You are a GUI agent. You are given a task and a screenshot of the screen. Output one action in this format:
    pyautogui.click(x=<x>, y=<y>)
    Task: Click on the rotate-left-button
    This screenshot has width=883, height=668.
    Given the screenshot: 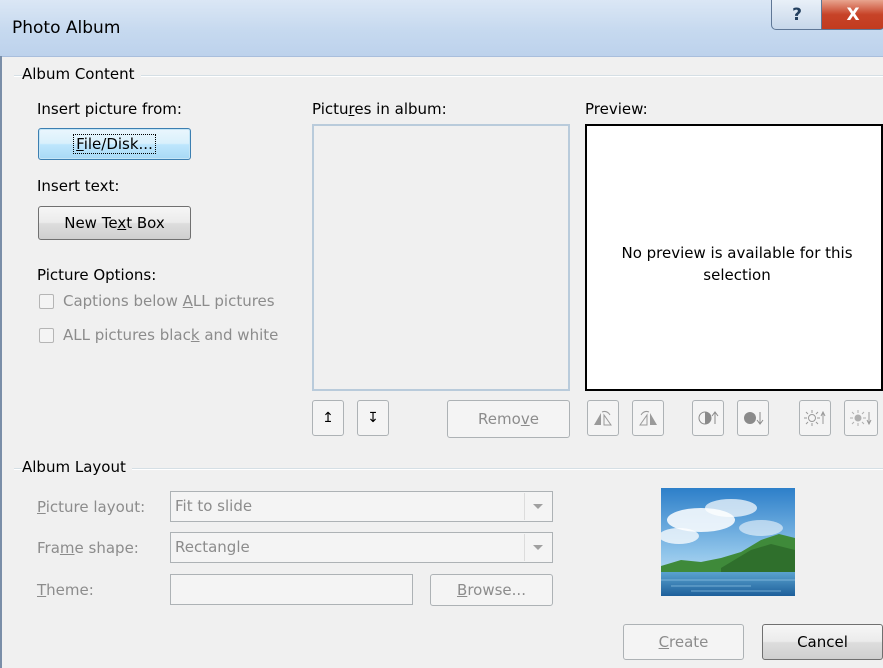 What is the action you would take?
    pyautogui.click(x=603, y=418)
    